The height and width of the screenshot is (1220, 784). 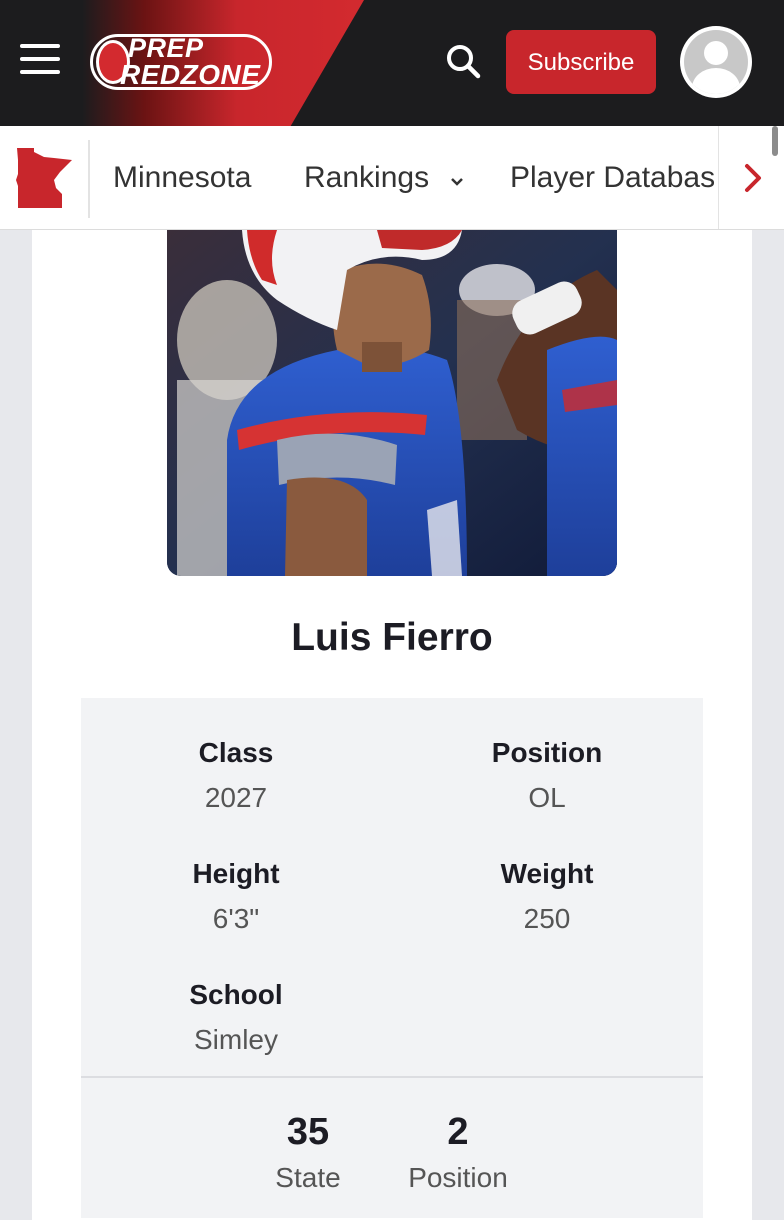 What do you see at coordinates (547, 752) in the screenshot?
I see `detail-label-position: Position` at bounding box center [547, 752].